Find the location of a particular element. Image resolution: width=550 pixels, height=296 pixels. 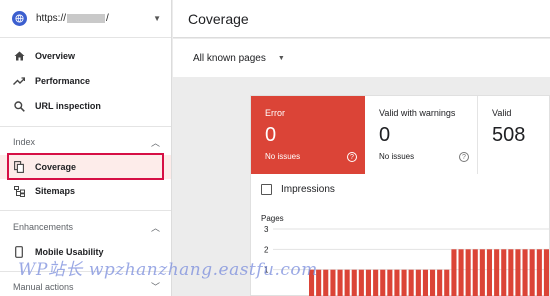

property-url: https:// / is located at coordinates (72, 18).